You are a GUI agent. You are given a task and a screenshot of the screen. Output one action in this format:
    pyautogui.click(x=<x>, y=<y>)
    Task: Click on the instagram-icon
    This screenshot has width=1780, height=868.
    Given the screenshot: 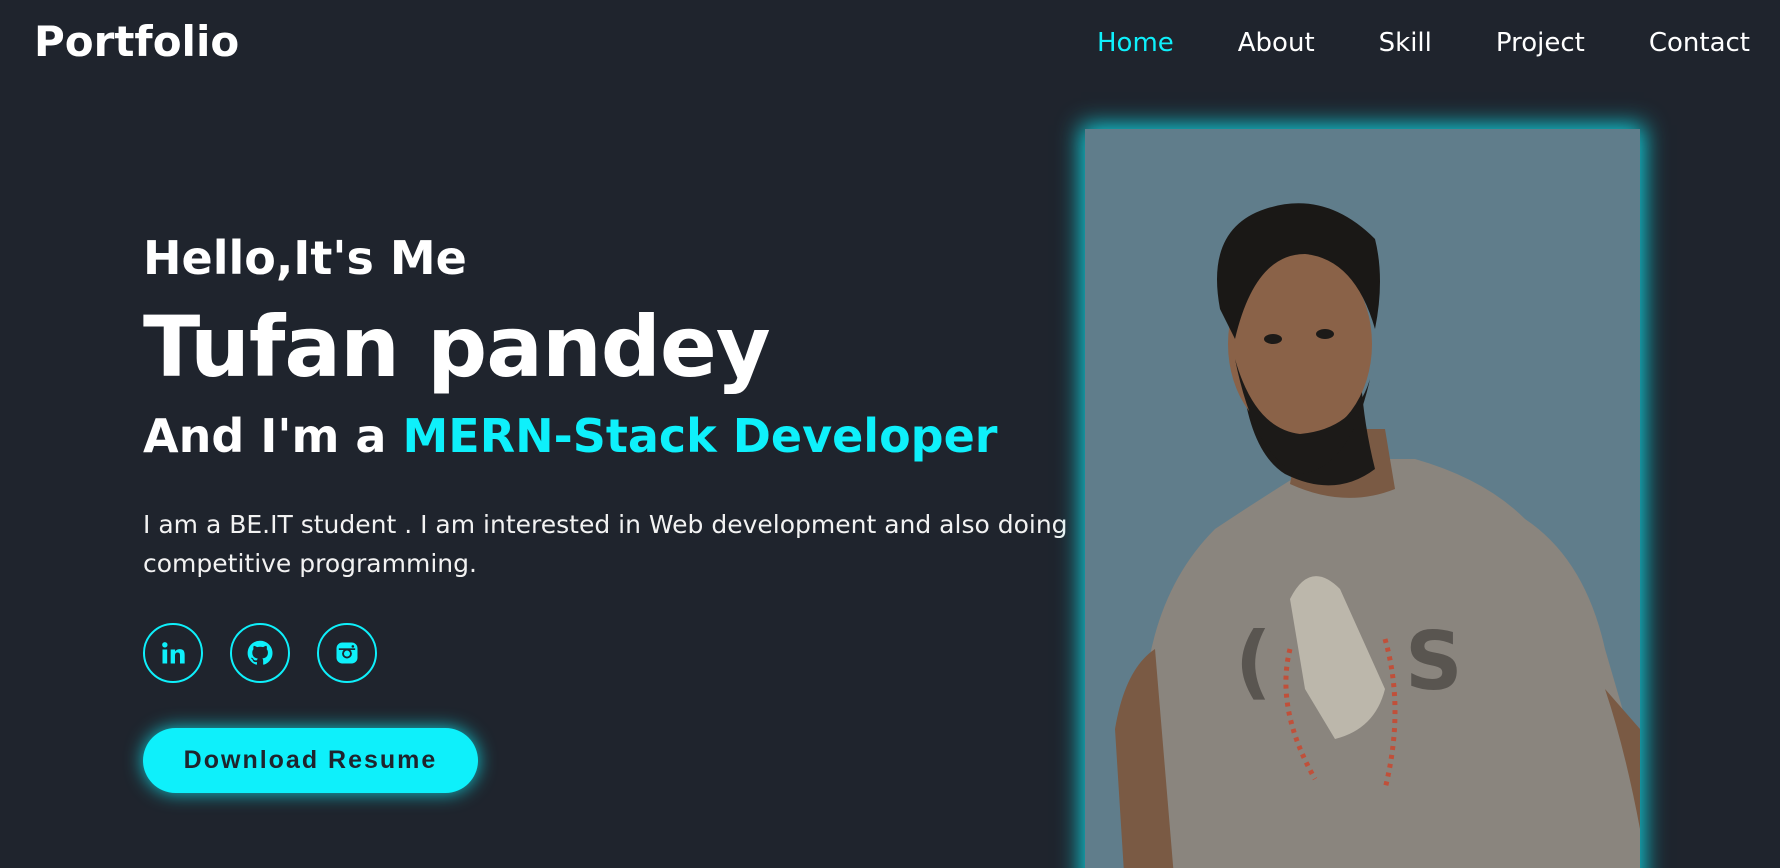 What is the action you would take?
    pyautogui.click(x=347, y=653)
    